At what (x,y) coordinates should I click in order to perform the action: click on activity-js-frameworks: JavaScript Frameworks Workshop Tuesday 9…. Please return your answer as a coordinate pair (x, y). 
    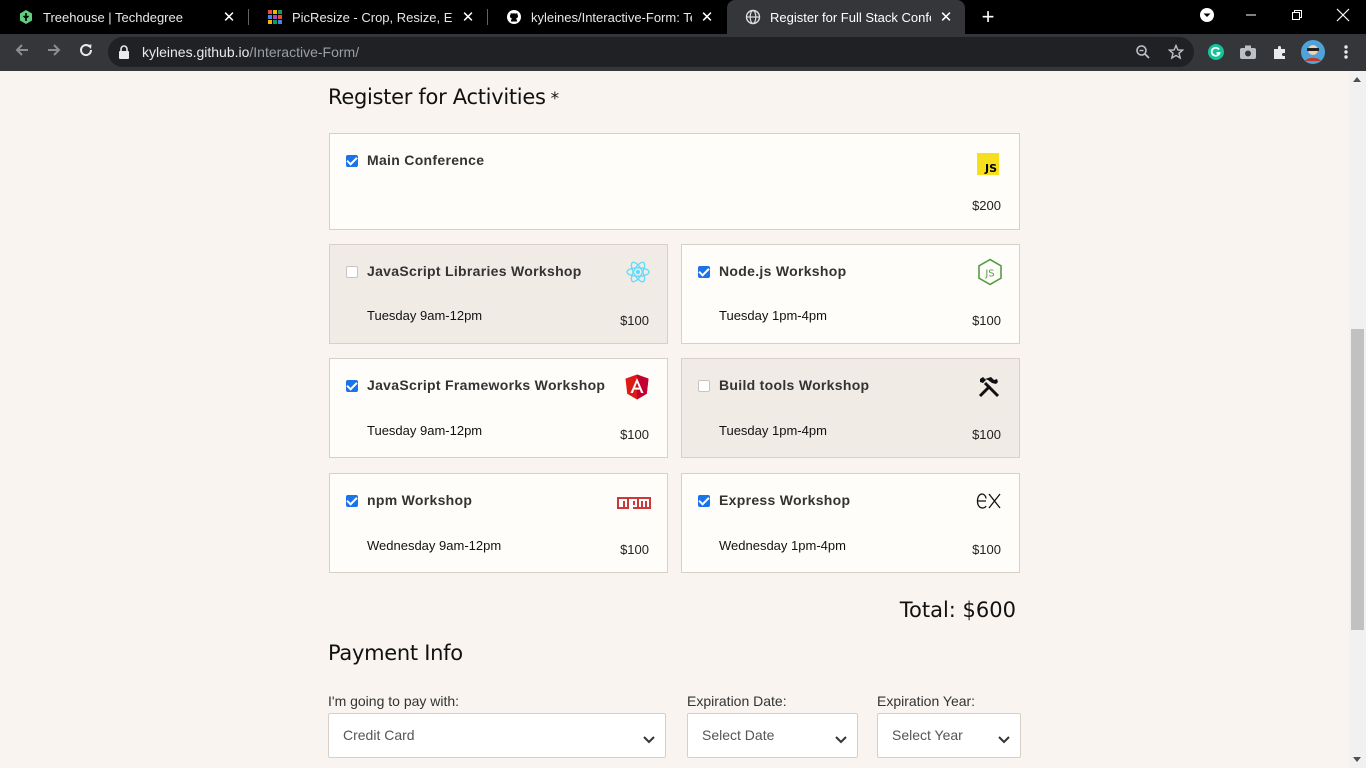
    Looking at the image, I should click on (498, 408).